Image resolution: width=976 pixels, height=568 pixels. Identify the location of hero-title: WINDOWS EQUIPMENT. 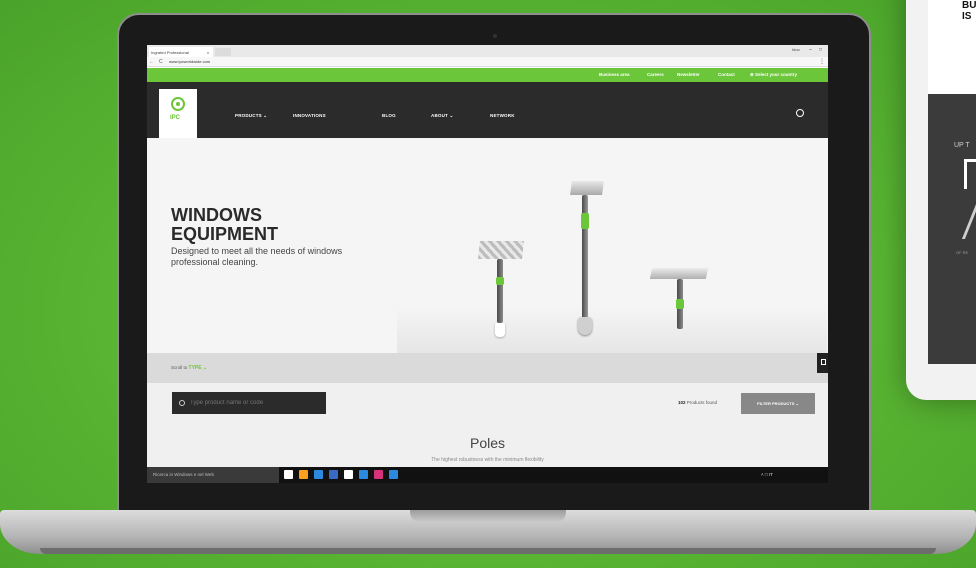
(225, 224).